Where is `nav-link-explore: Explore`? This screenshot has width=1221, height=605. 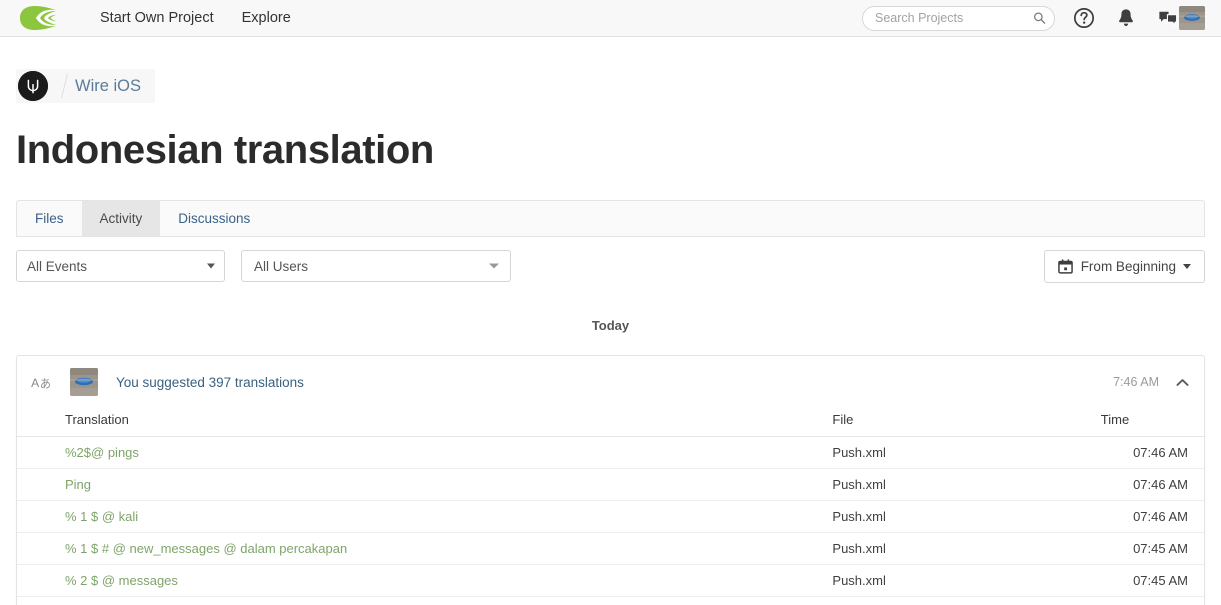
nav-link-explore: Explore is located at coordinates (266, 18).